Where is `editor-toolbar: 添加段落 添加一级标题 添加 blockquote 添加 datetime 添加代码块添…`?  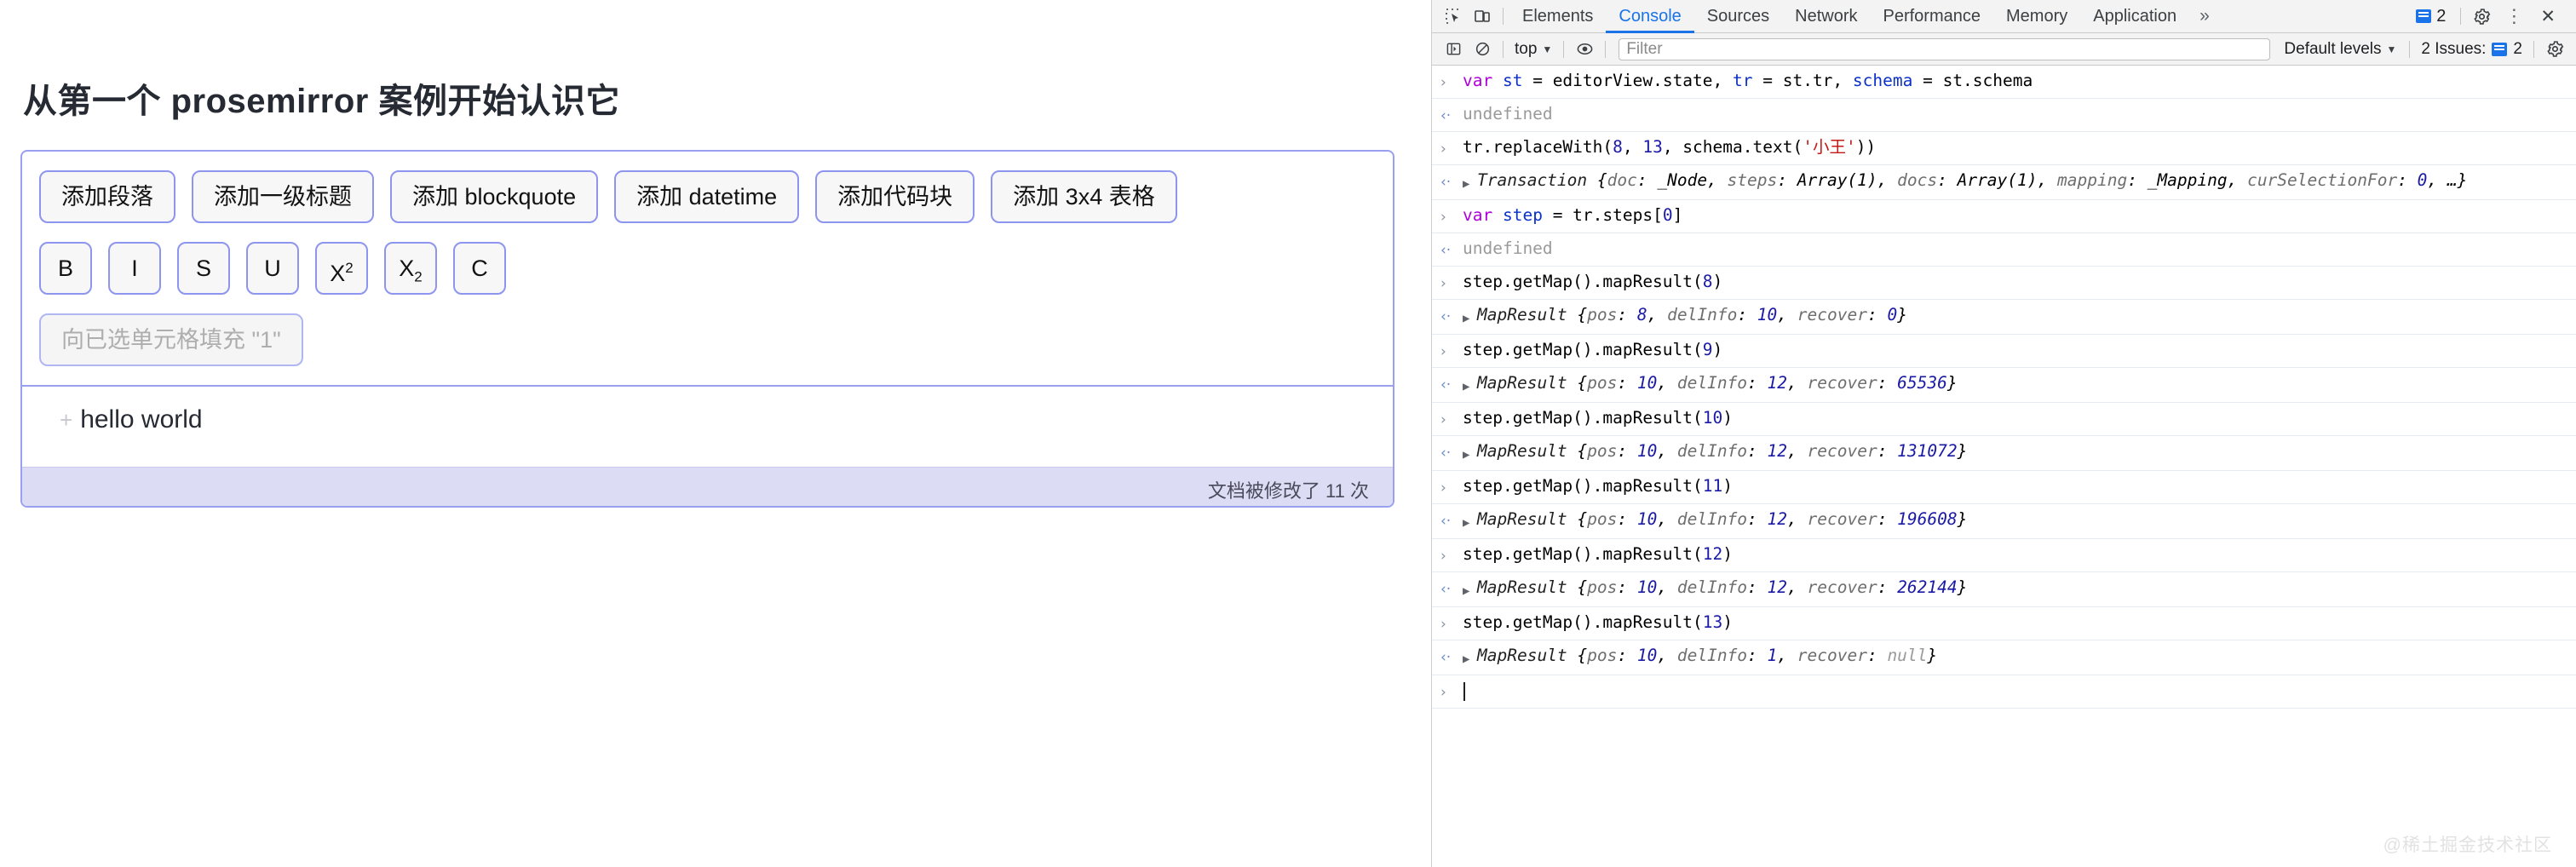
editor-toolbar: 添加段落 添加一级标题 添加 blockquote 添加 datetime 添加代码块添… is located at coordinates (707, 268).